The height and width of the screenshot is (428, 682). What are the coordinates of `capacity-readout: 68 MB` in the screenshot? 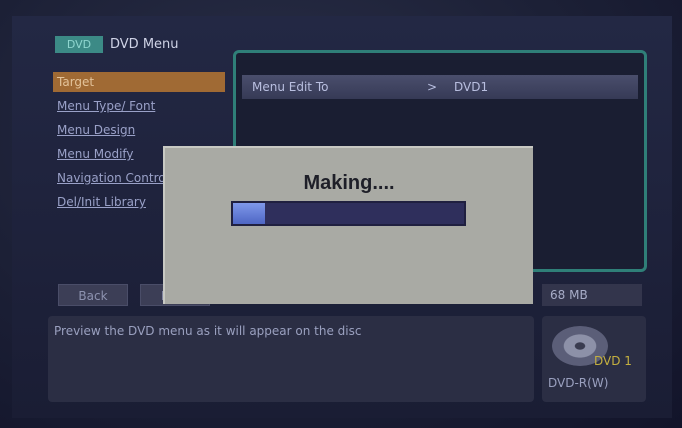 It's located at (592, 295).